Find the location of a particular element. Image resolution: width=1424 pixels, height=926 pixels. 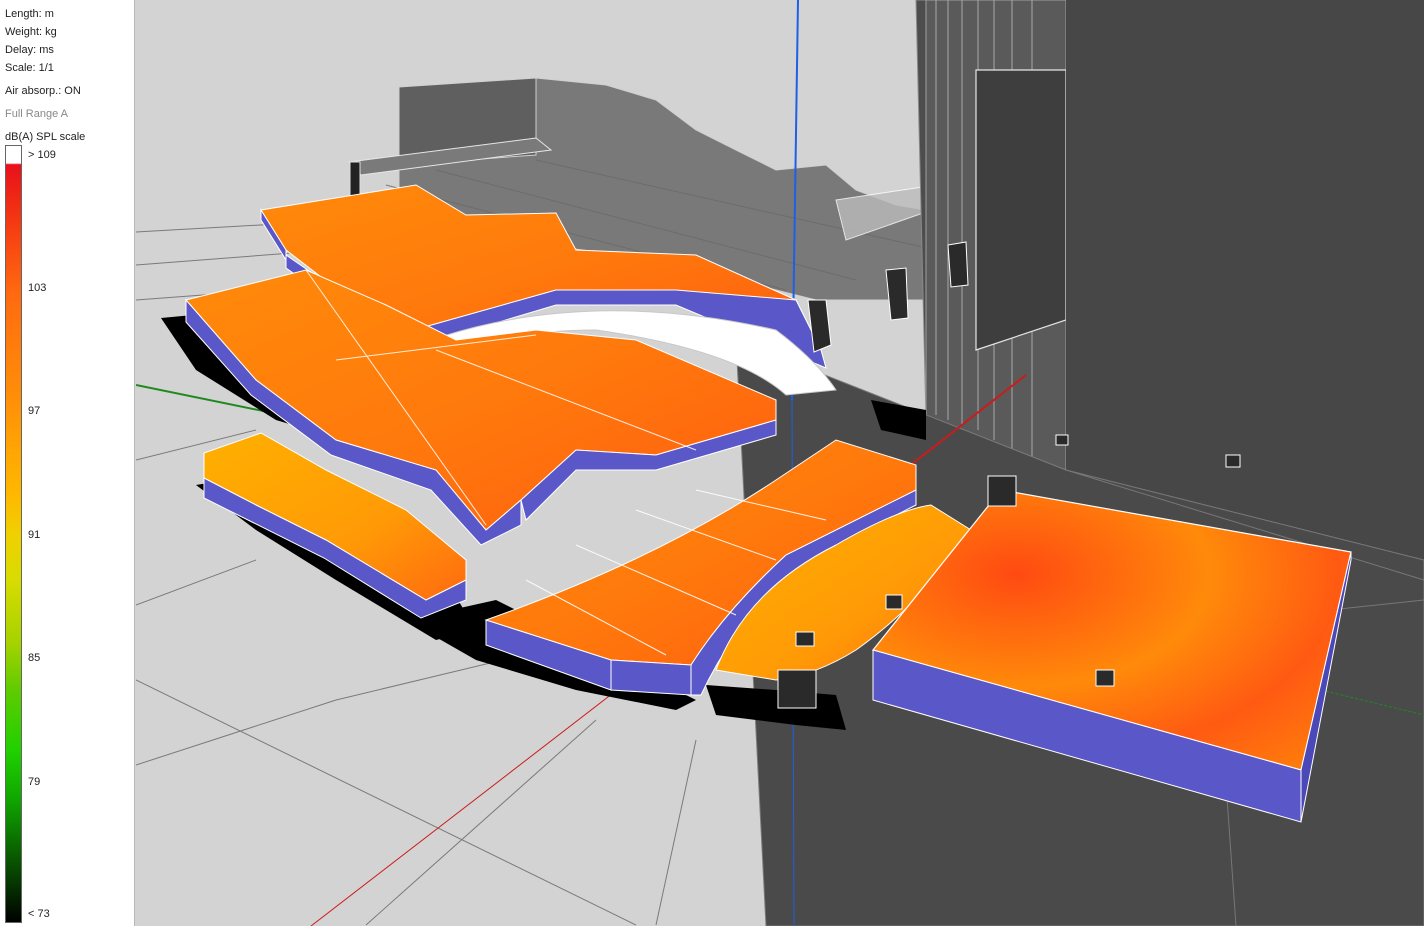

air-absorption-label: Air absorp.: ON is located at coordinates (43, 91).